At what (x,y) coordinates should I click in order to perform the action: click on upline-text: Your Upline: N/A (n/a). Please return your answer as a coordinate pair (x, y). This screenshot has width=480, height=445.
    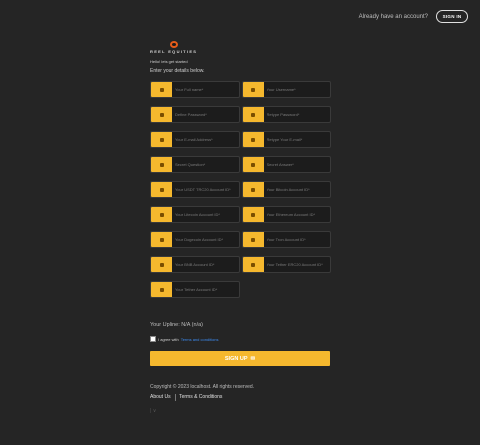
    Looking at the image, I should click on (176, 325).